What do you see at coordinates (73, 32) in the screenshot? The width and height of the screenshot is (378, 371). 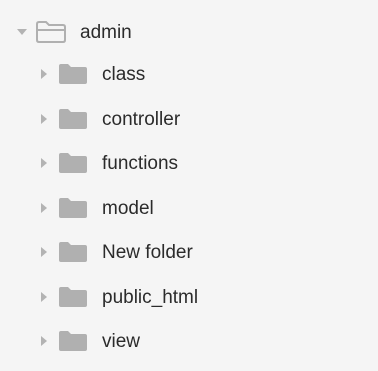 I see `tree-node-admin: admin` at bounding box center [73, 32].